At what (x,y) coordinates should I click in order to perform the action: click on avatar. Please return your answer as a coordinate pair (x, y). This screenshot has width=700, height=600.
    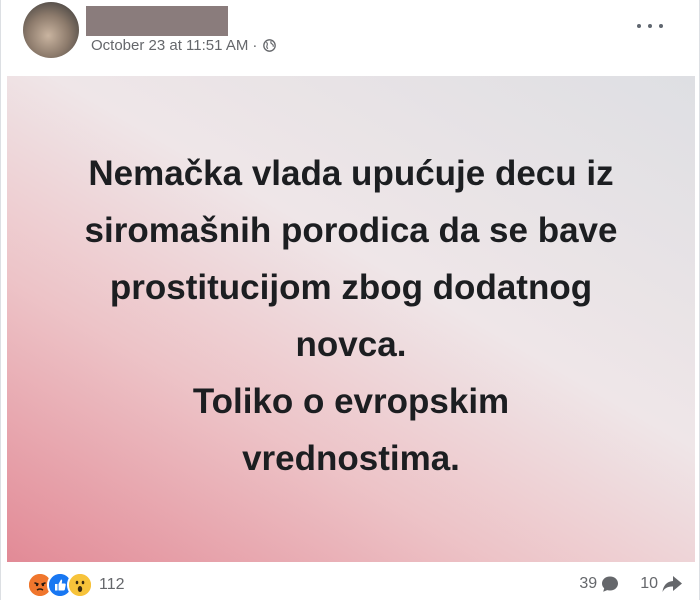
    Looking at the image, I should click on (51, 30).